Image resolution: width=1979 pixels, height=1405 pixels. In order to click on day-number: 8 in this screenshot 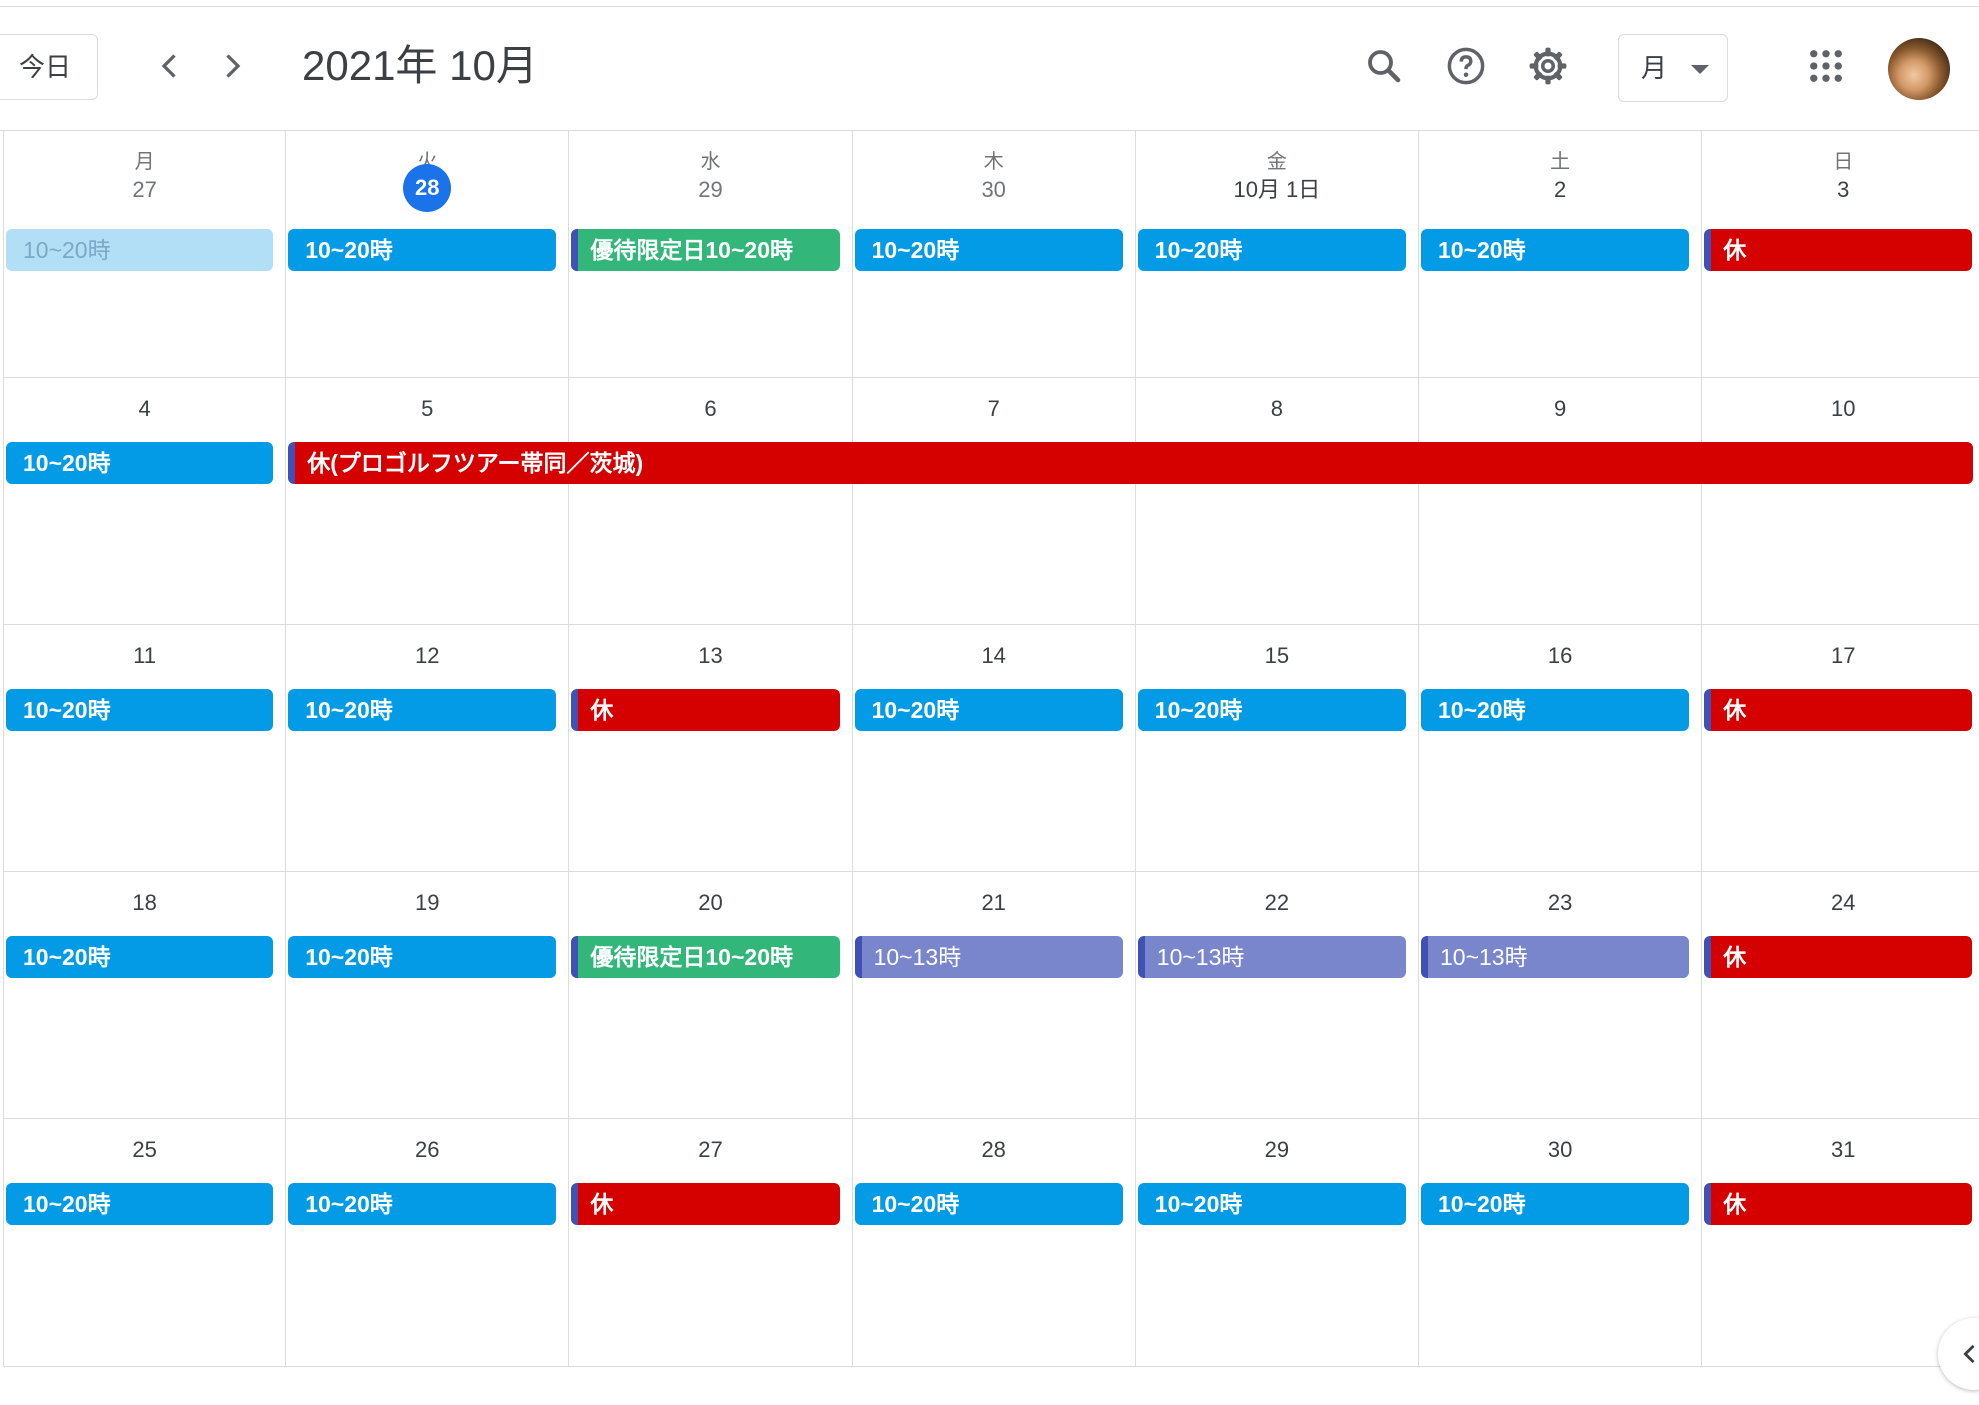, I will do `click(1277, 409)`.